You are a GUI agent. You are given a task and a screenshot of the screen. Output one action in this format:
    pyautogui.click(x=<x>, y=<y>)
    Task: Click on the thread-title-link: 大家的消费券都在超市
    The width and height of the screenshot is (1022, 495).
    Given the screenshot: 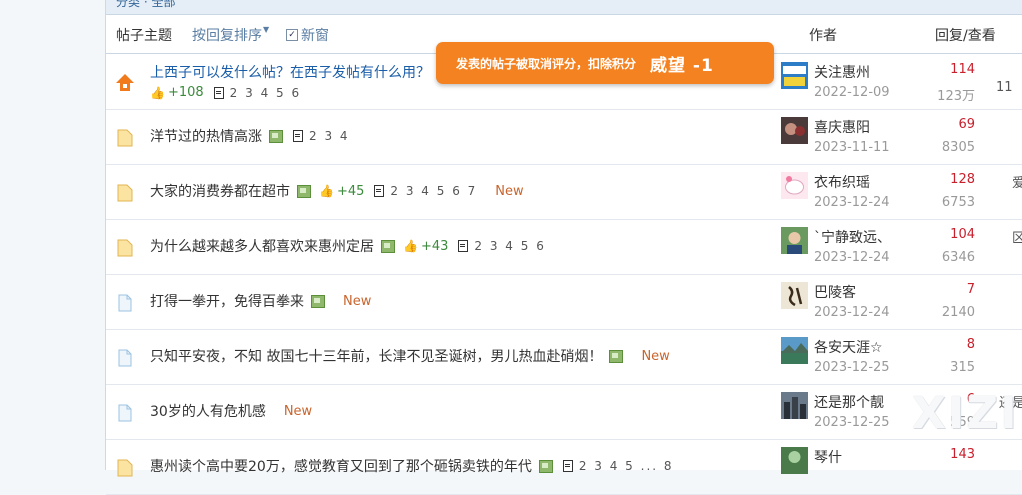 What is the action you would take?
    pyautogui.click(x=220, y=191)
    